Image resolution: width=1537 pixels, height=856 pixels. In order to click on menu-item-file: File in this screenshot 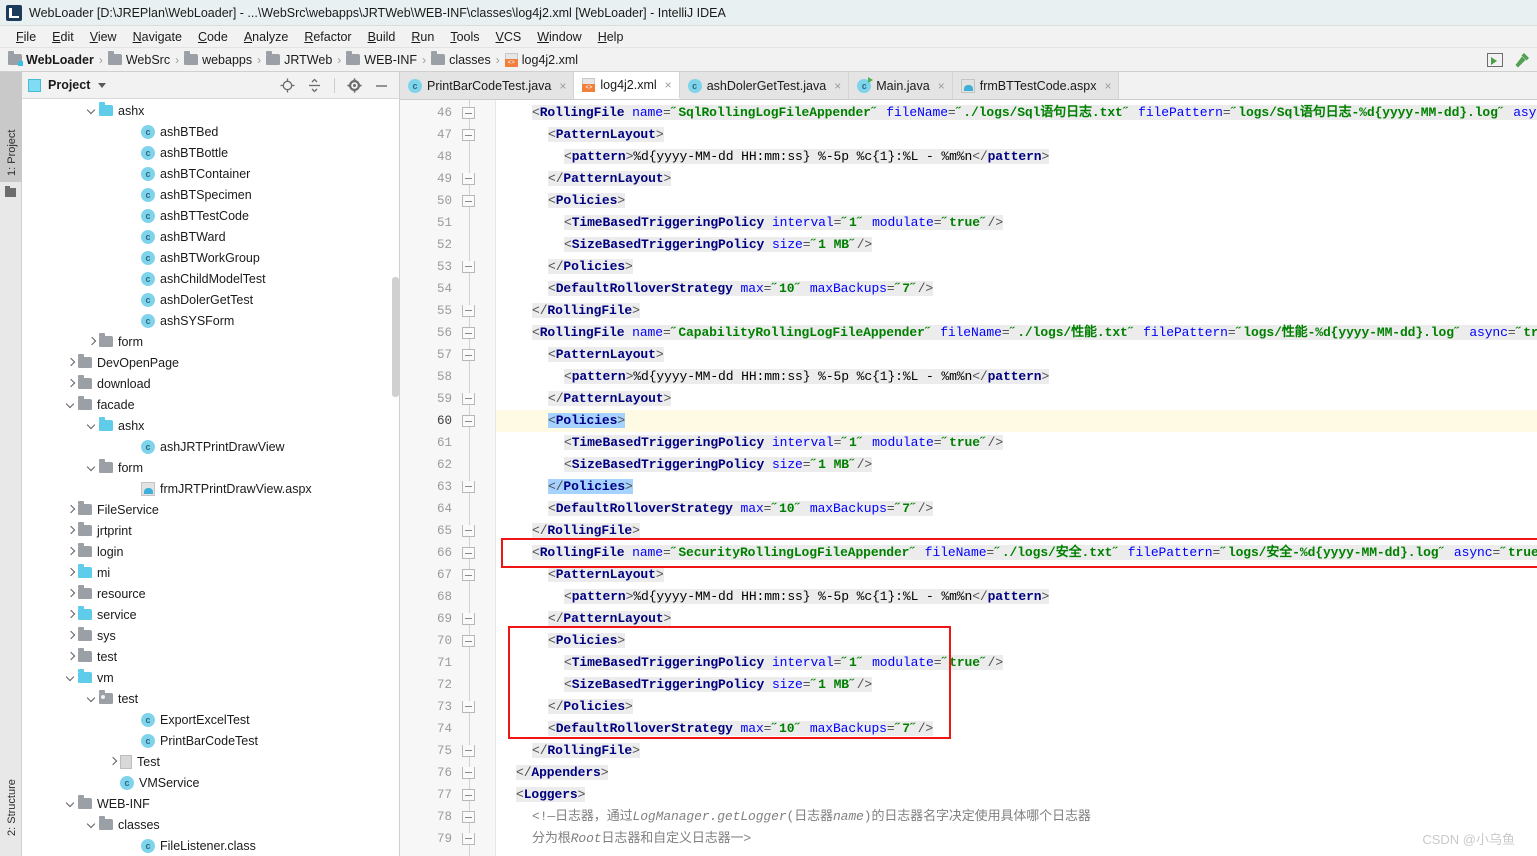, I will do `click(26, 37)`.